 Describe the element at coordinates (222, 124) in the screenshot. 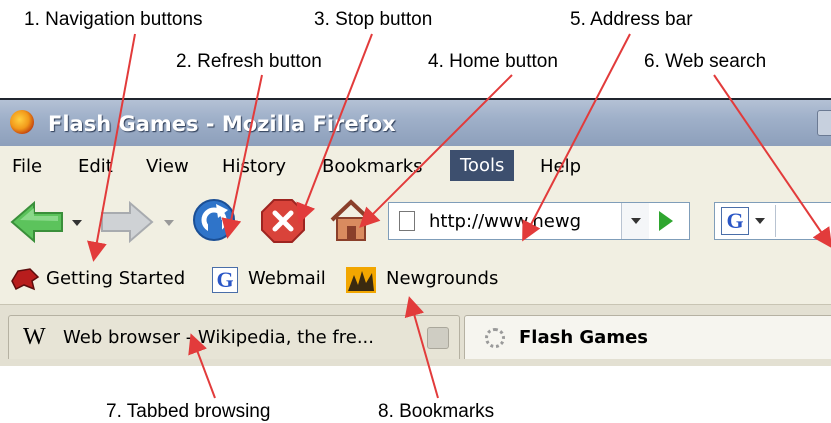

I see `window-title: Flash Games - Mozilla Firefox` at that location.